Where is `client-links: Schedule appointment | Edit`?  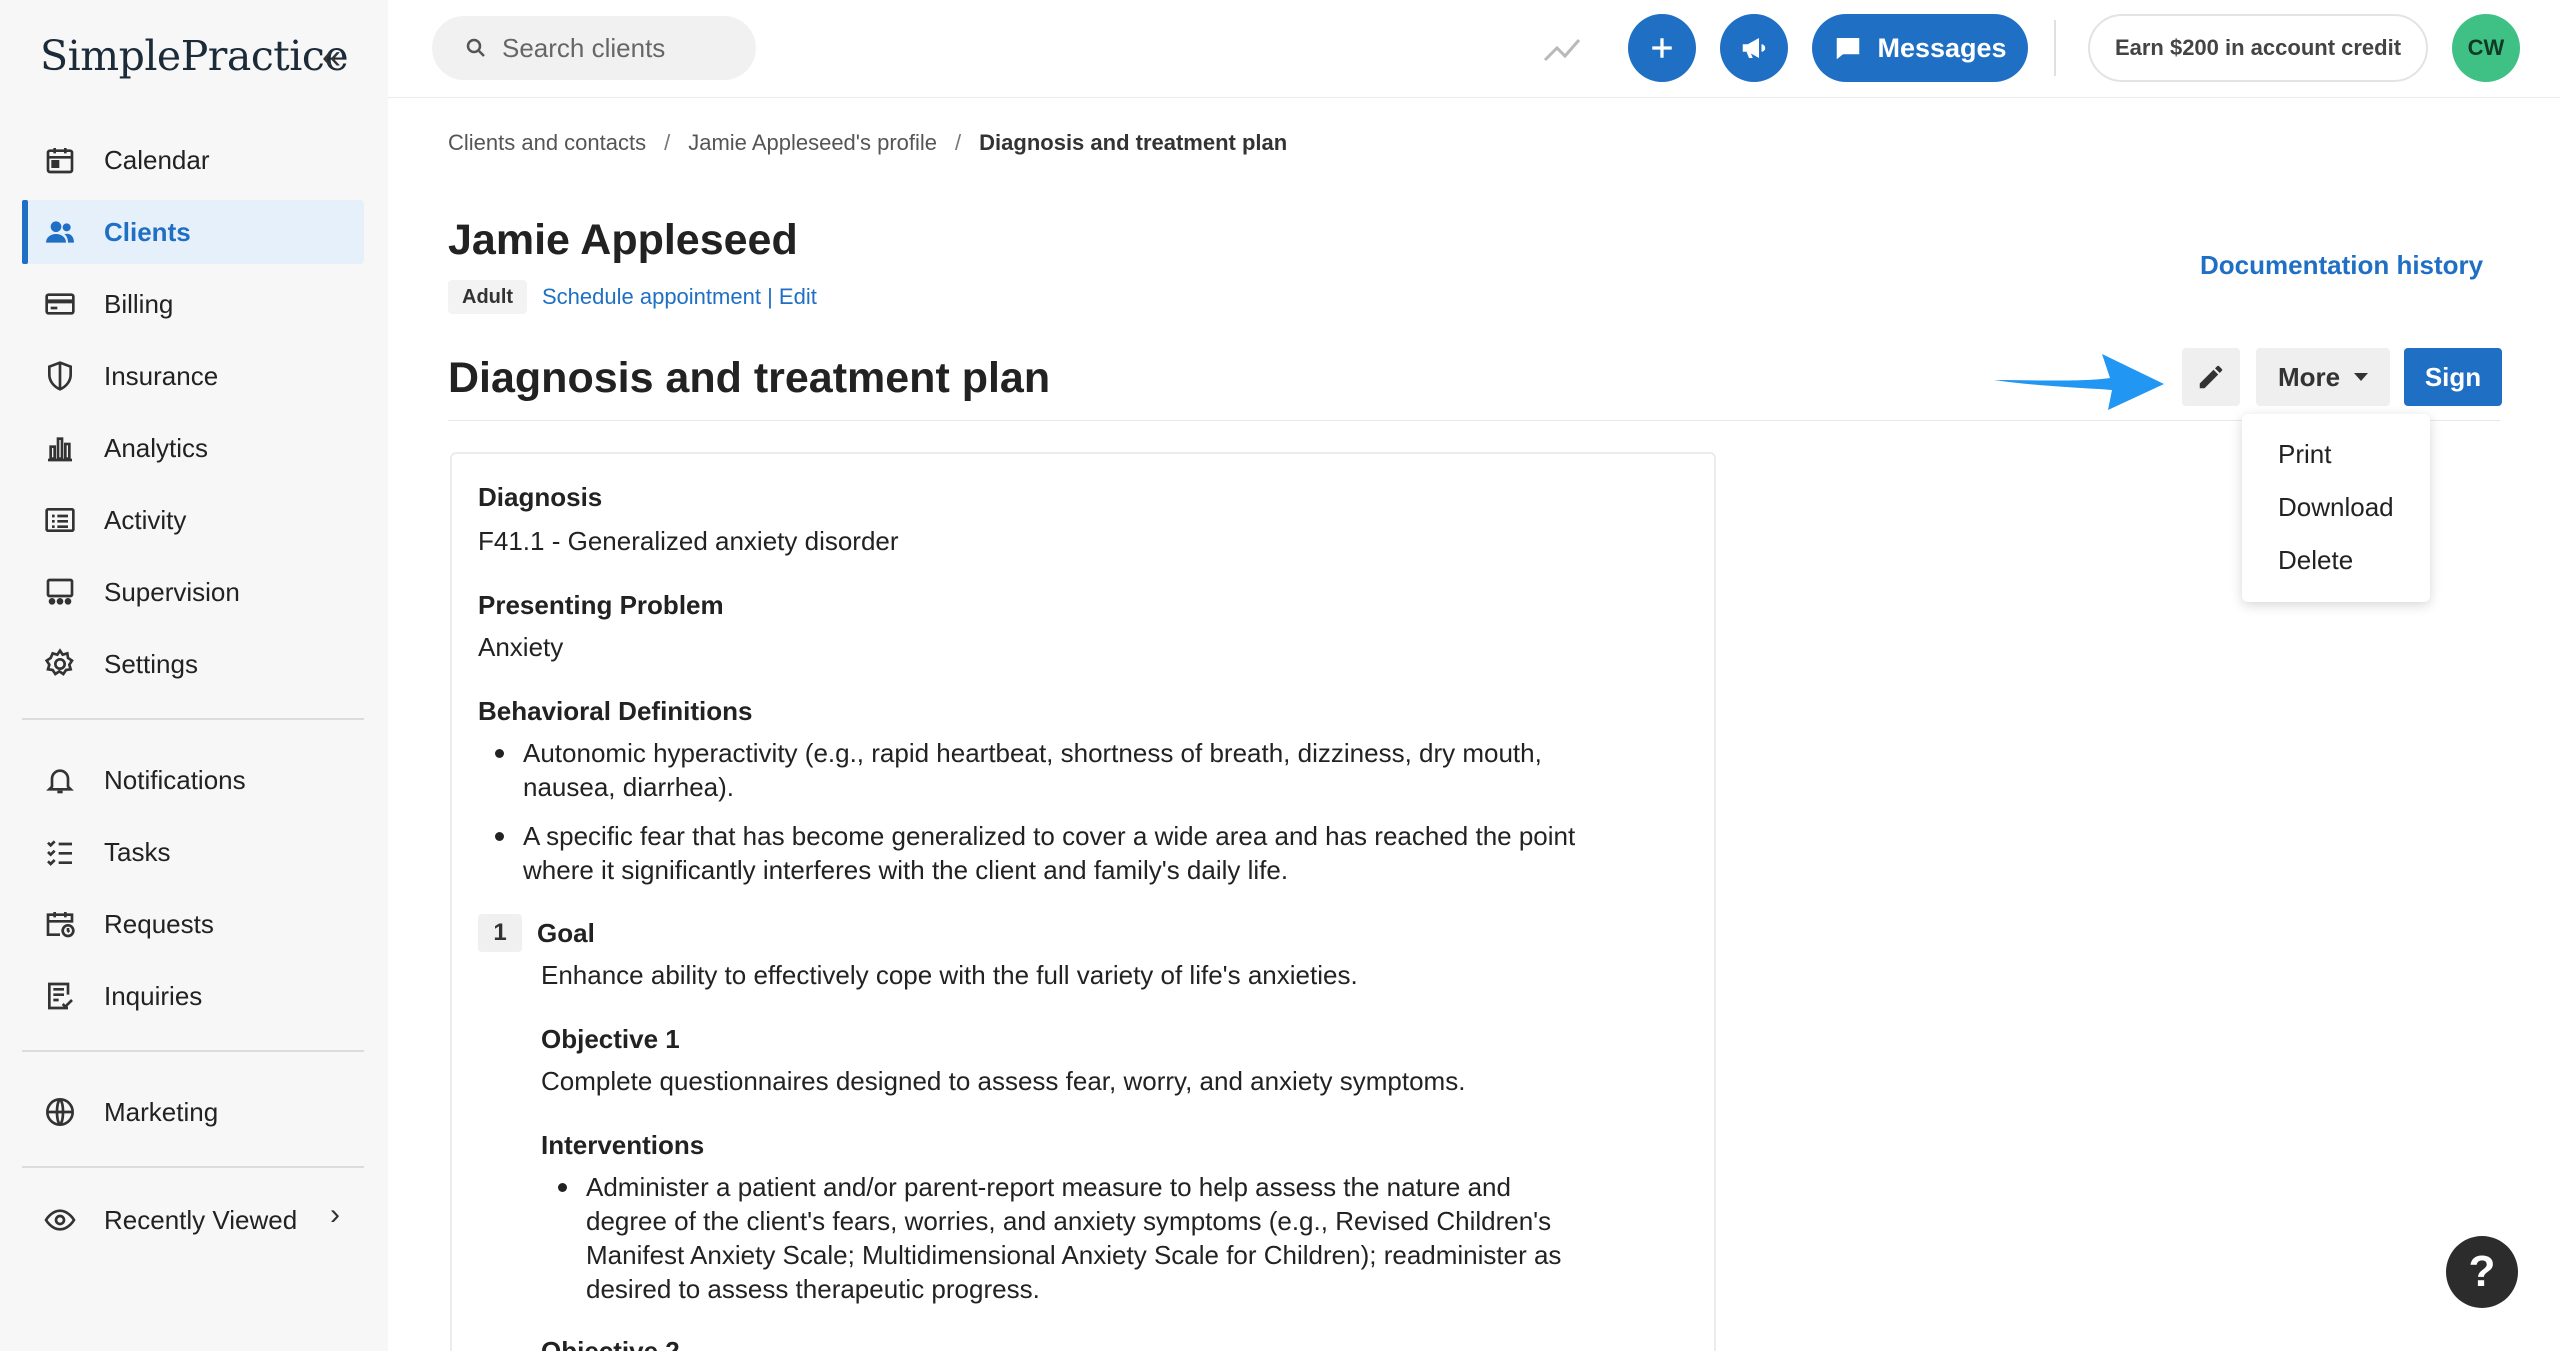 client-links: Schedule appointment | Edit is located at coordinates (679, 297).